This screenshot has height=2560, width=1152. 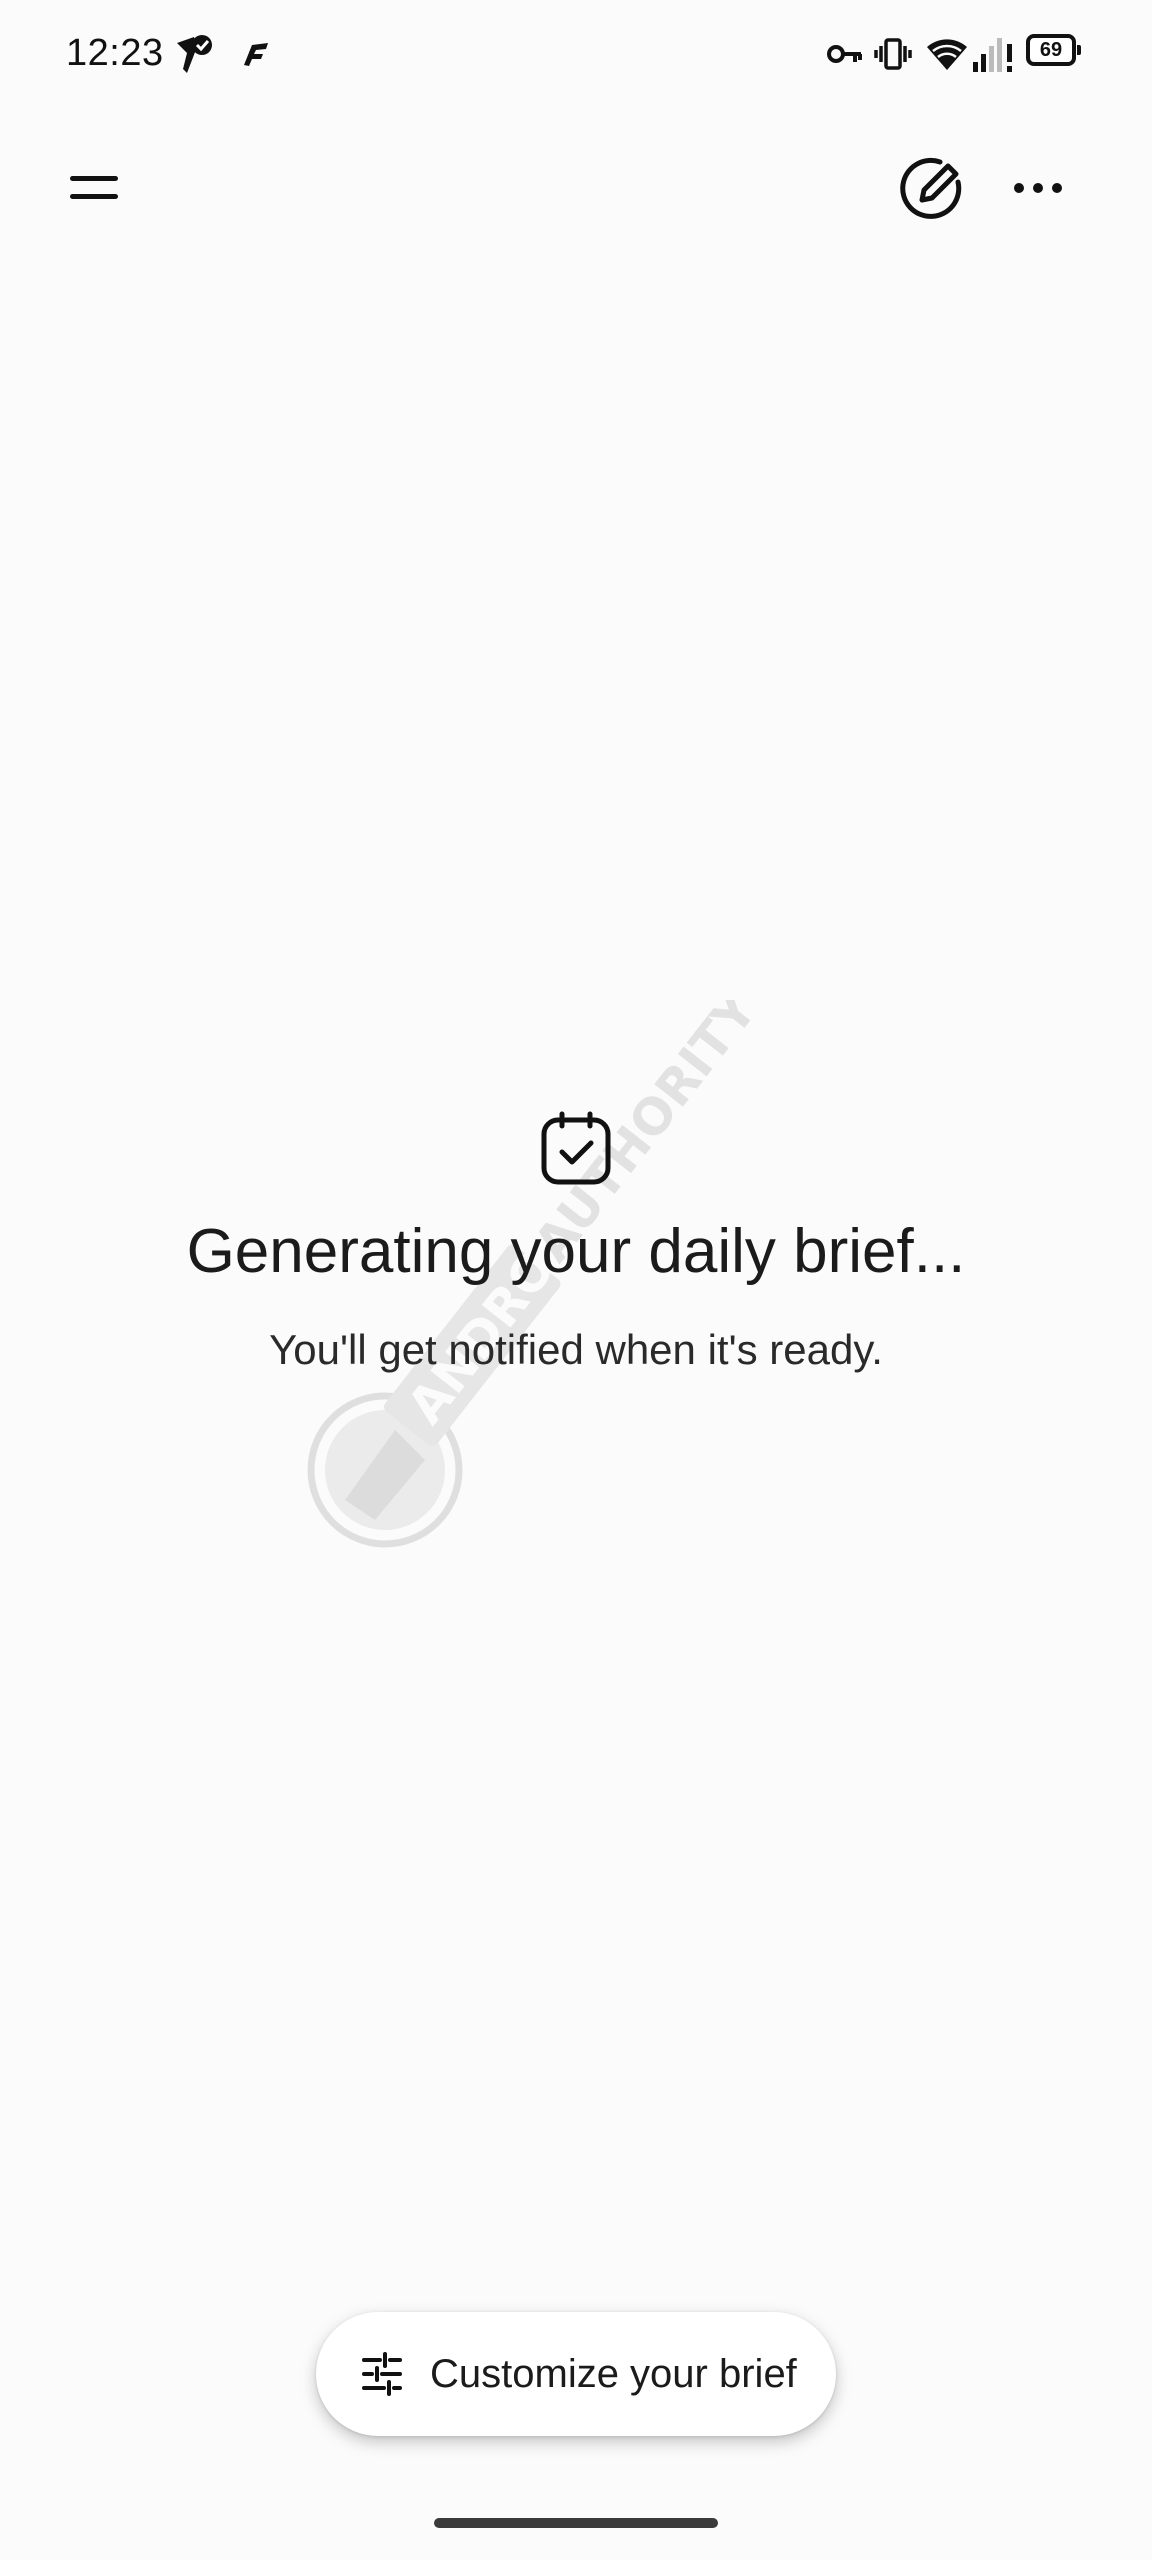 What do you see at coordinates (576, 1148) in the screenshot?
I see `calendar-check-icon` at bounding box center [576, 1148].